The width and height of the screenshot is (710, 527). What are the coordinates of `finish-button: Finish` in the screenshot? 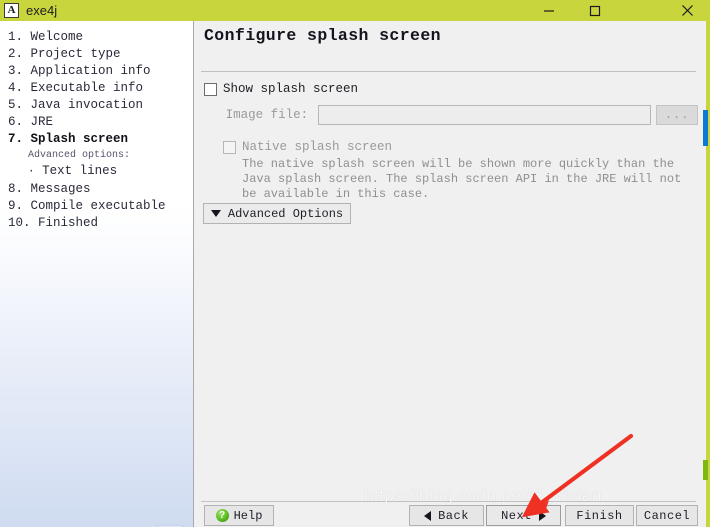 It's located at (599, 515).